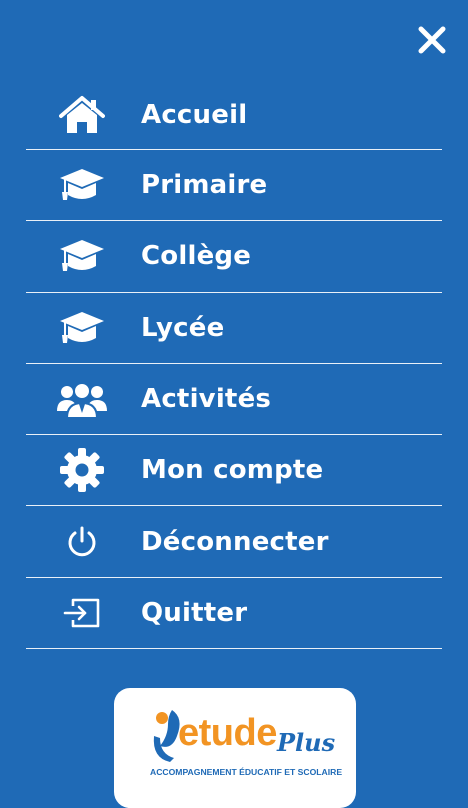 The width and height of the screenshot is (468, 808). What do you see at coordinates (306, 742) in the screenshot?
I see `logo-suffix: Plus` at bounding box center [306, 742].